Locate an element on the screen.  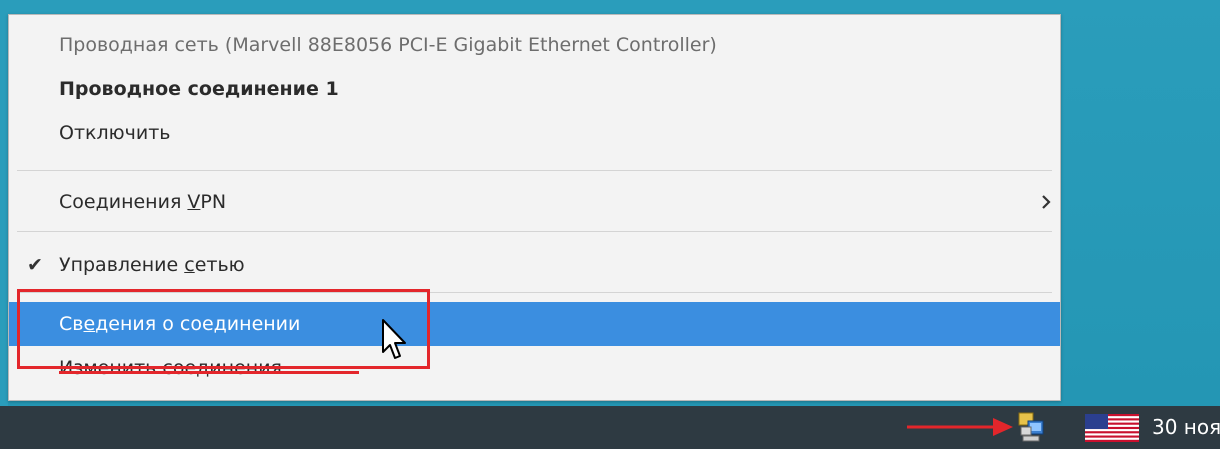
menu-item-disconnect: Отключить is located at coordinates (534, 133).